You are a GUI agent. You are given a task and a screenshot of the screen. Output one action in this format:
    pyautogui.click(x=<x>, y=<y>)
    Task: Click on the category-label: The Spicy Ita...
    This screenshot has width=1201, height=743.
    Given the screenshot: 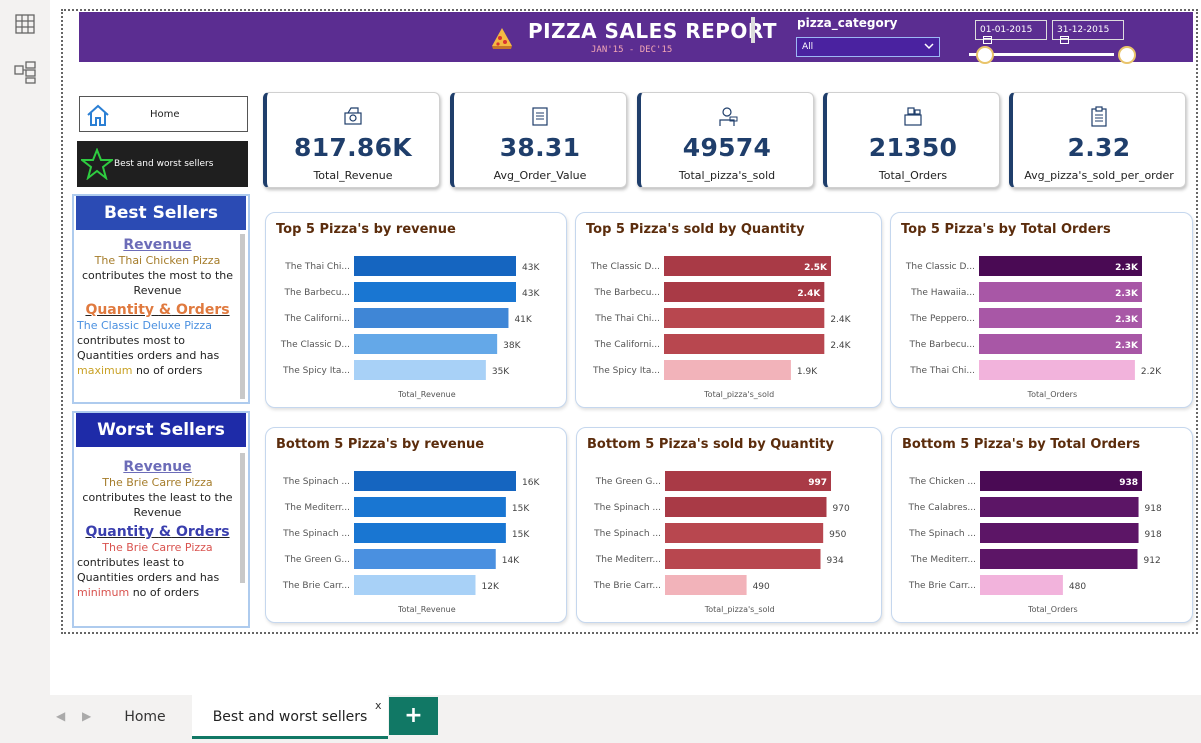 What is the action you would take?
    pyautogui.click(x=316, y=371)
    